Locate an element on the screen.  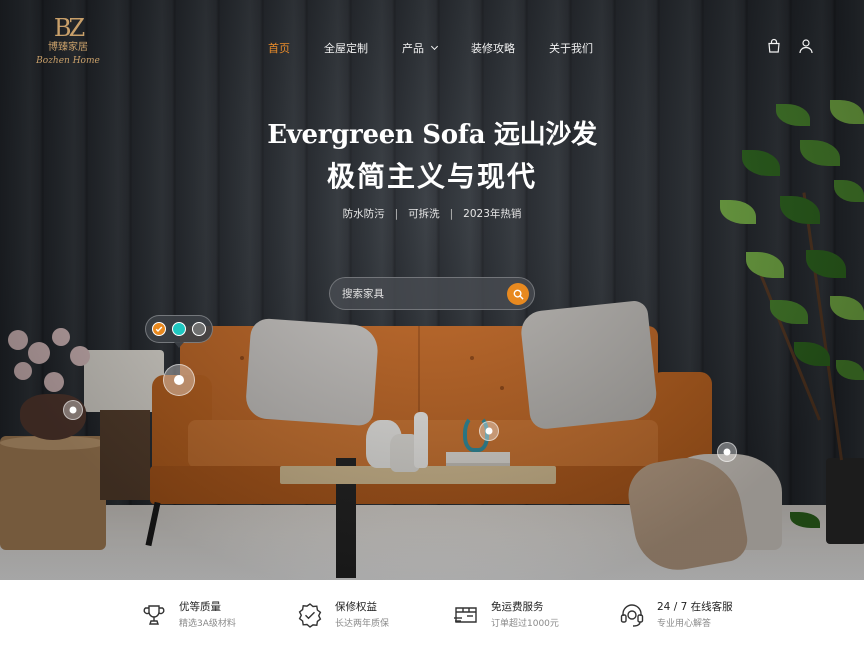
lamp-base is located at coordinates (125, 455).